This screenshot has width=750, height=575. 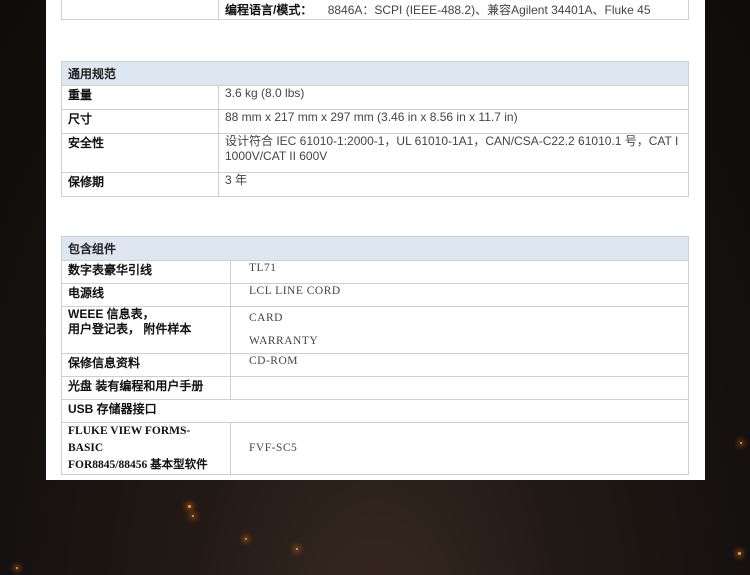 I want to click on section-title: 包含组件, so click(x=375, y=248).